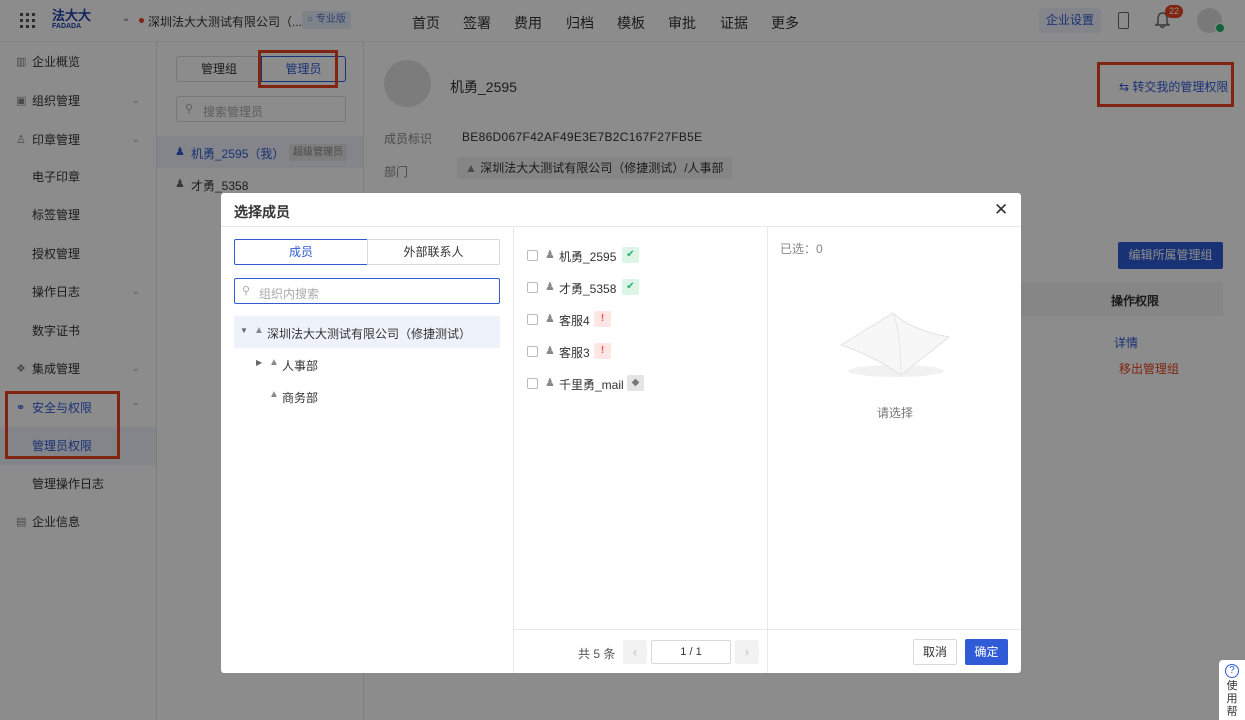 Image resolution: width=1245 pixels, height=720 pixels. I want to click on total-count: 共 5 条, so click(597, 654).